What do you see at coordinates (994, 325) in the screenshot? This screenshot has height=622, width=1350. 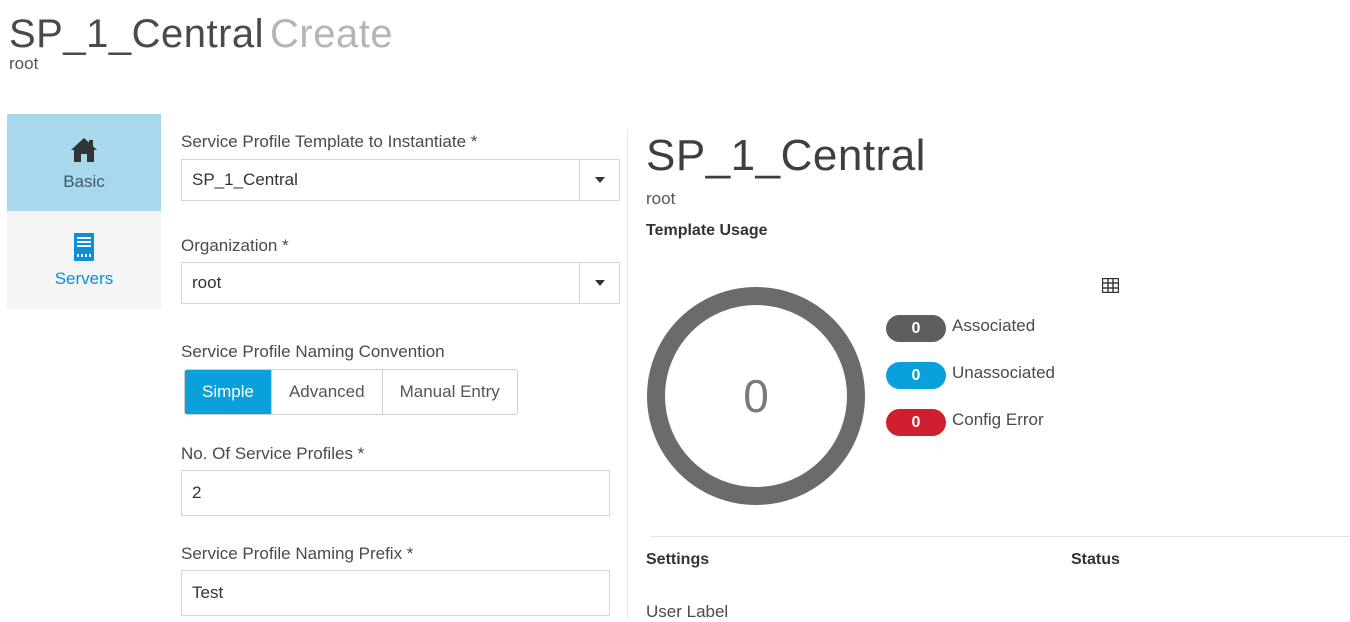 I see `legend-label: Associated` at bounding box center [994, 325].